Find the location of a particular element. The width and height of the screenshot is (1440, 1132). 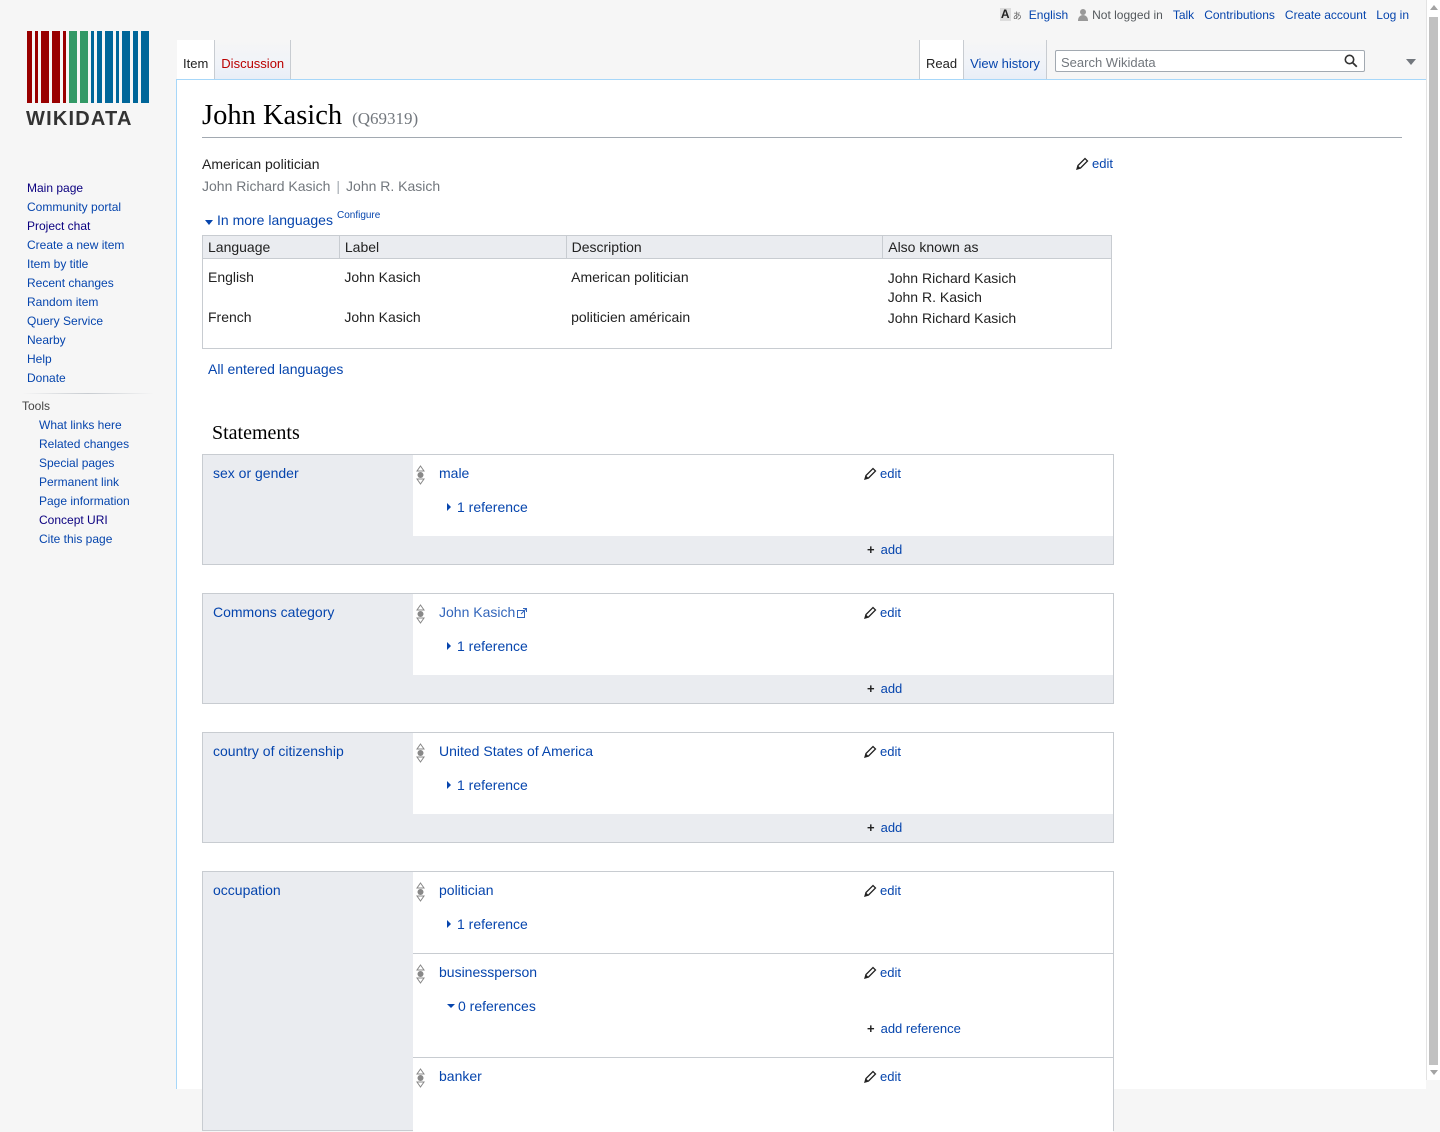

contributions-link: Contributions is located at coordinates (1239, 15).